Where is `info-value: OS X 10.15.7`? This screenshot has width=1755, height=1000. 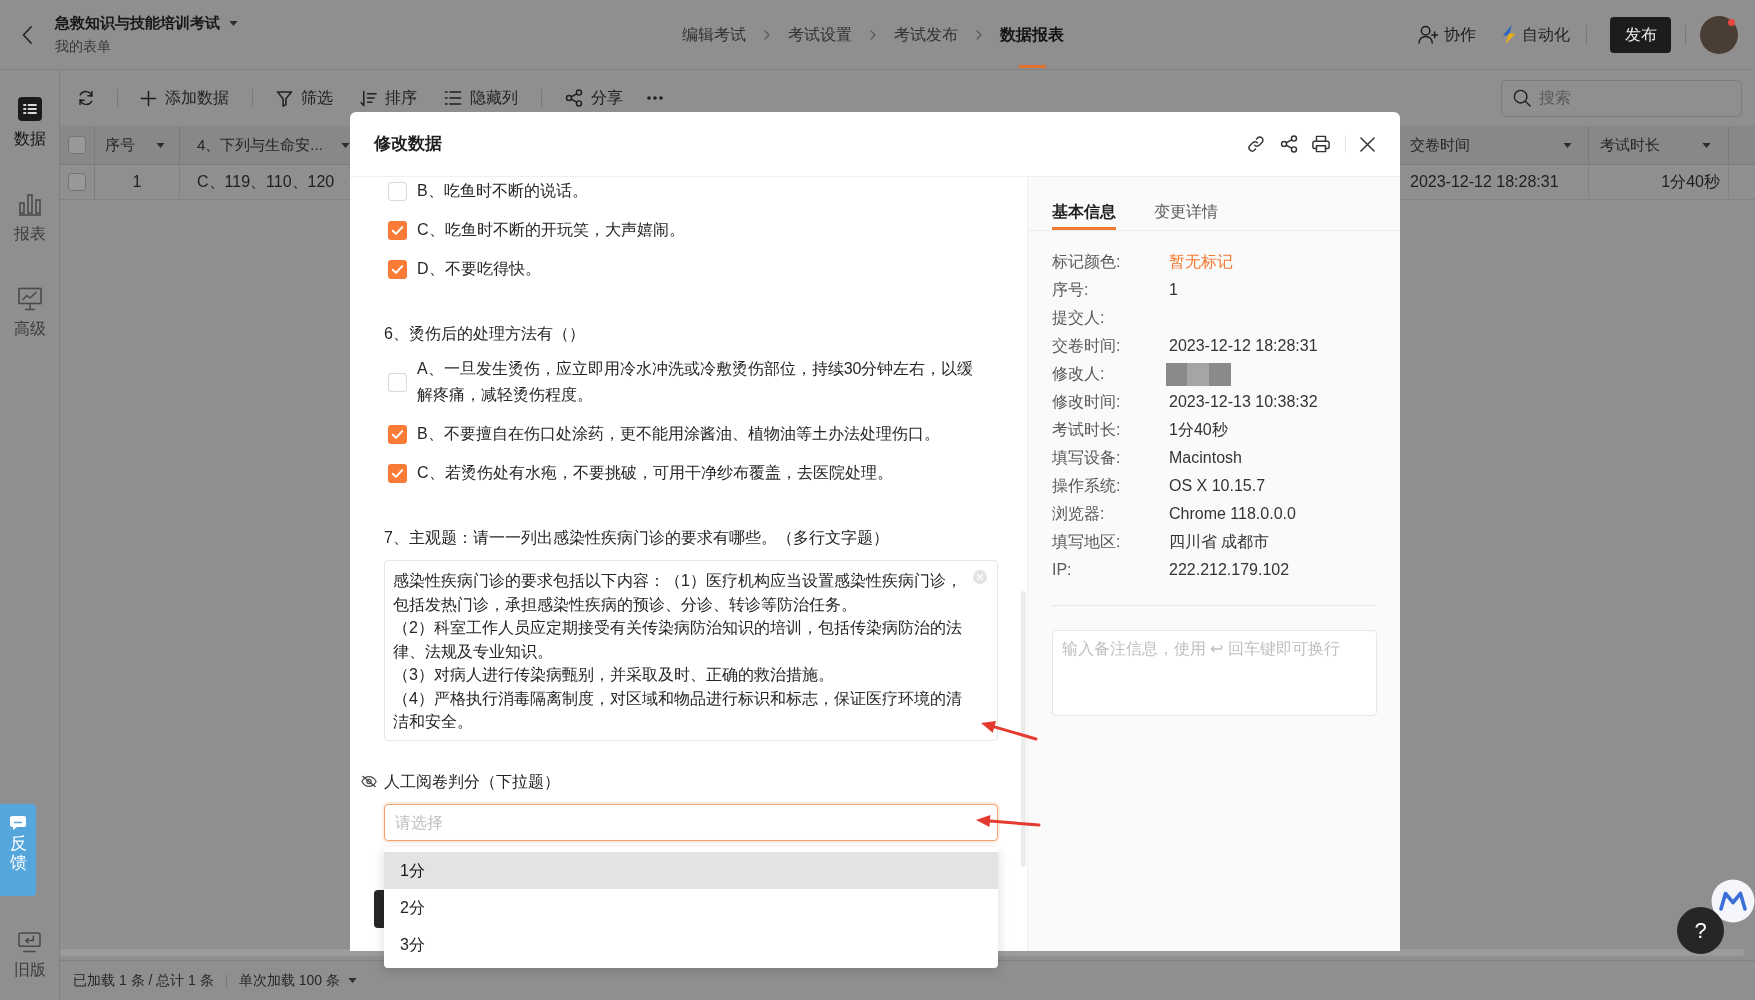 info-value: OS X 10.15.7 is located at coordinates (1217, 486).